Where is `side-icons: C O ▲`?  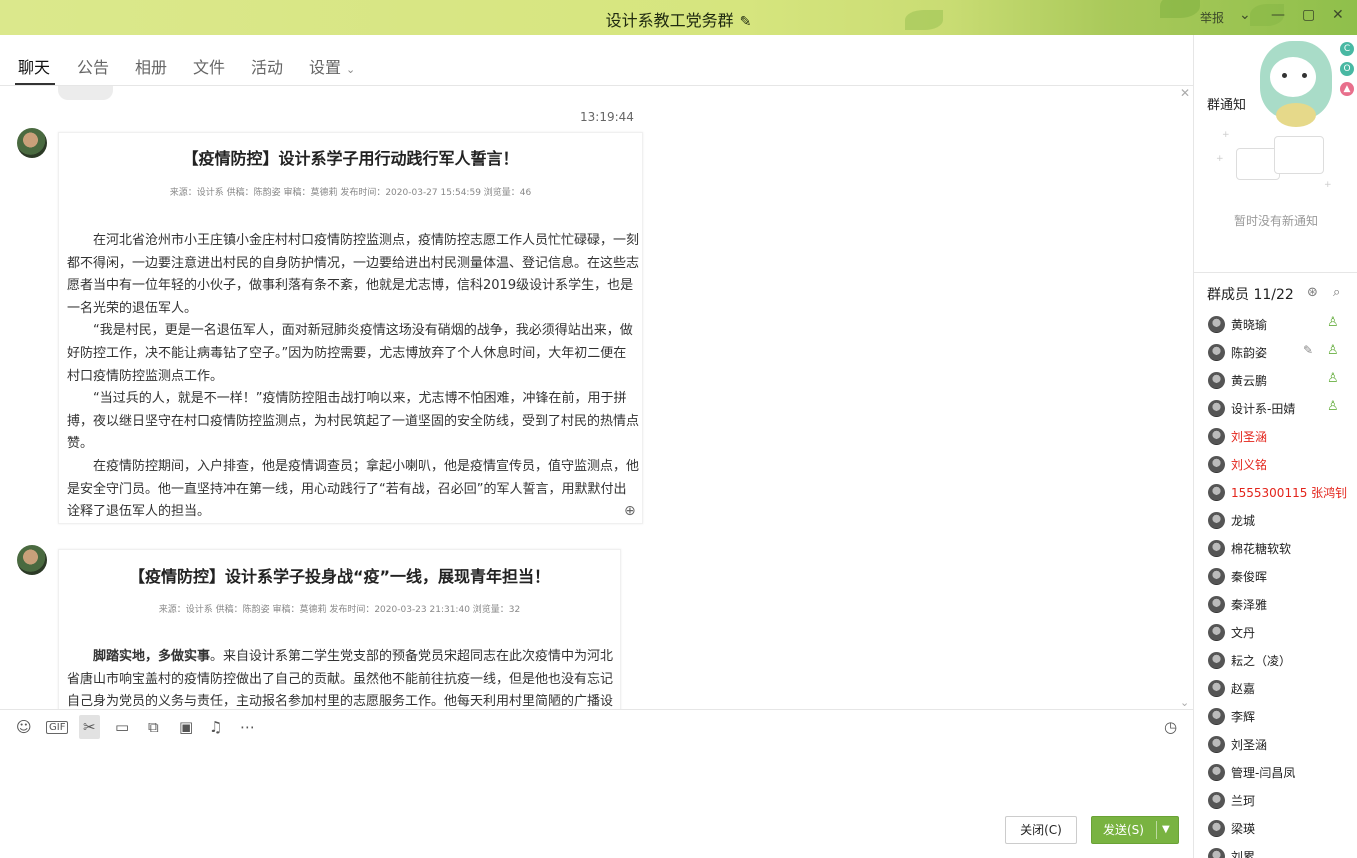
side-icons: C O ▲ is located at coordinates (1348, 72).